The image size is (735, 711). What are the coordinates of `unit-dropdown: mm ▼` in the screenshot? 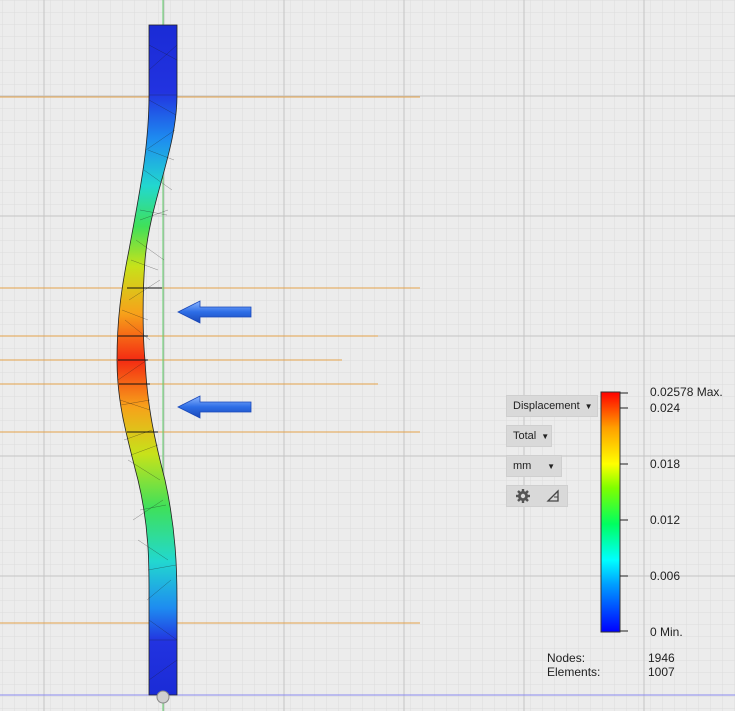 It's located at (534, 466).